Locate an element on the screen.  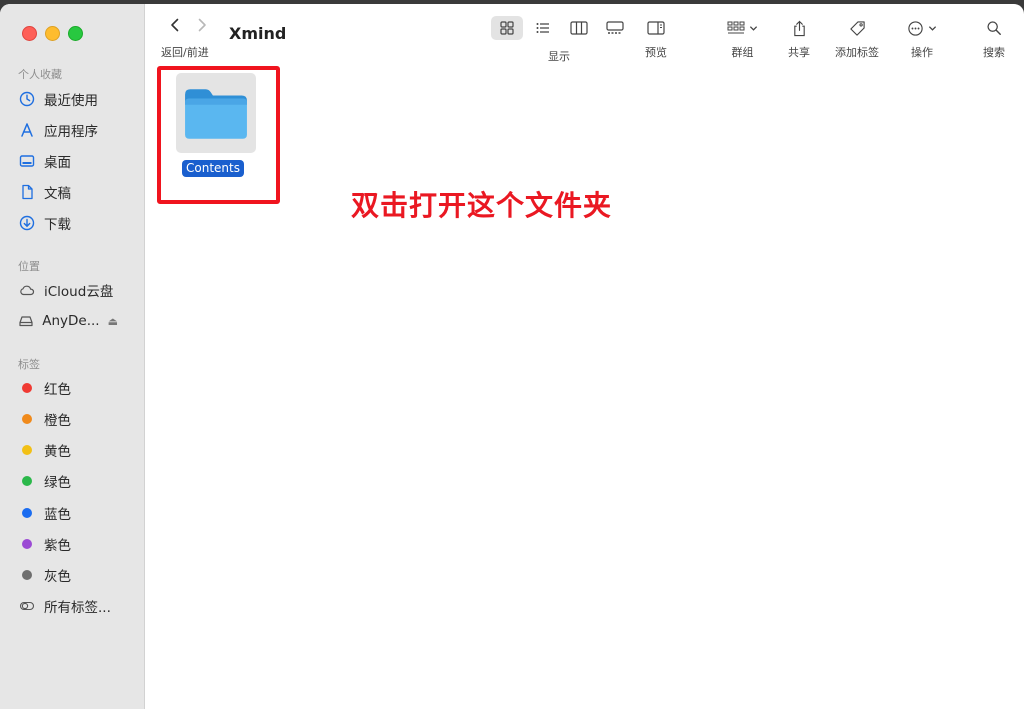
add-tag-button: 添加标签 is located at coordinates (857, 35).